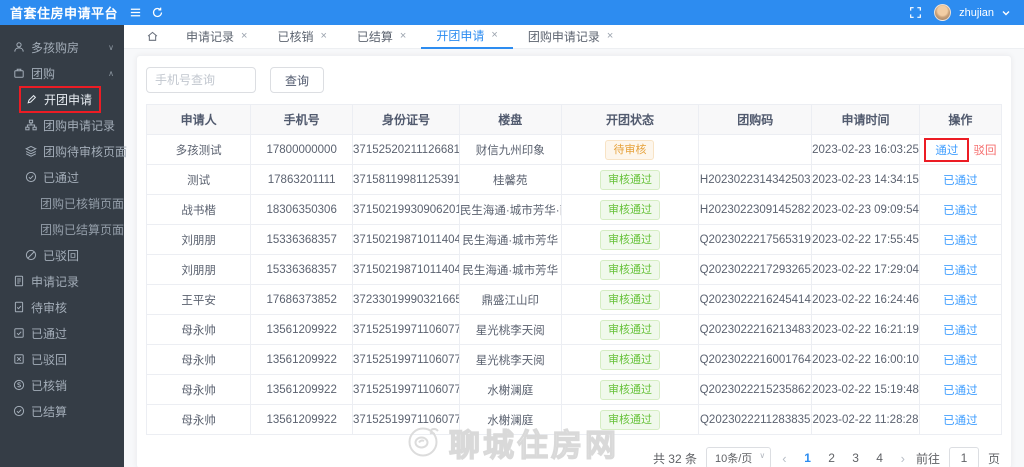 The image size is (1024, 467). What do you see at coordinates (976, 13) in the screenshot?
I see `user-name: zhujian` at bounding box center [976, 13].